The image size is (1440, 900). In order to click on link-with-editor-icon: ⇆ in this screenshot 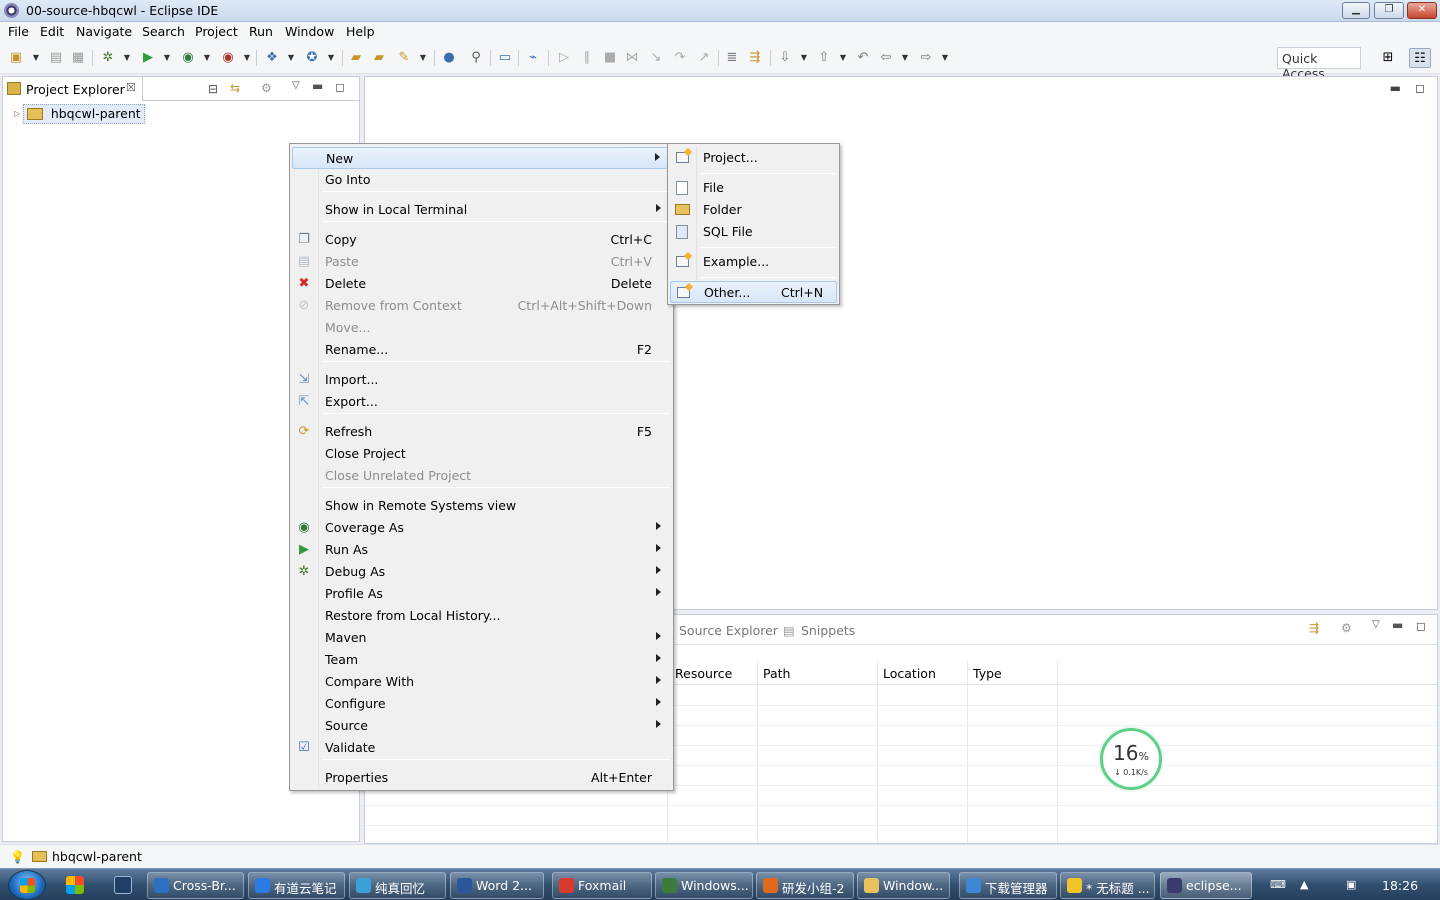, I will do `click(235, 88)`.